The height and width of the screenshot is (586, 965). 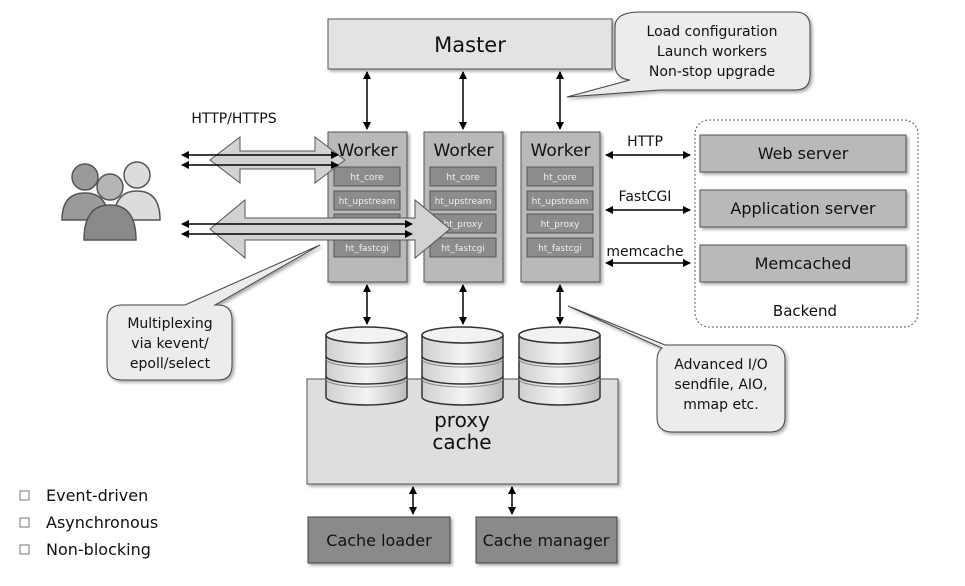 What do you see at coordinates (213, 312) in the screenshot?
I see `multiplex-note-callout: Multiplexing via kevent/ epoll/select` at bounding box center [213, 312].